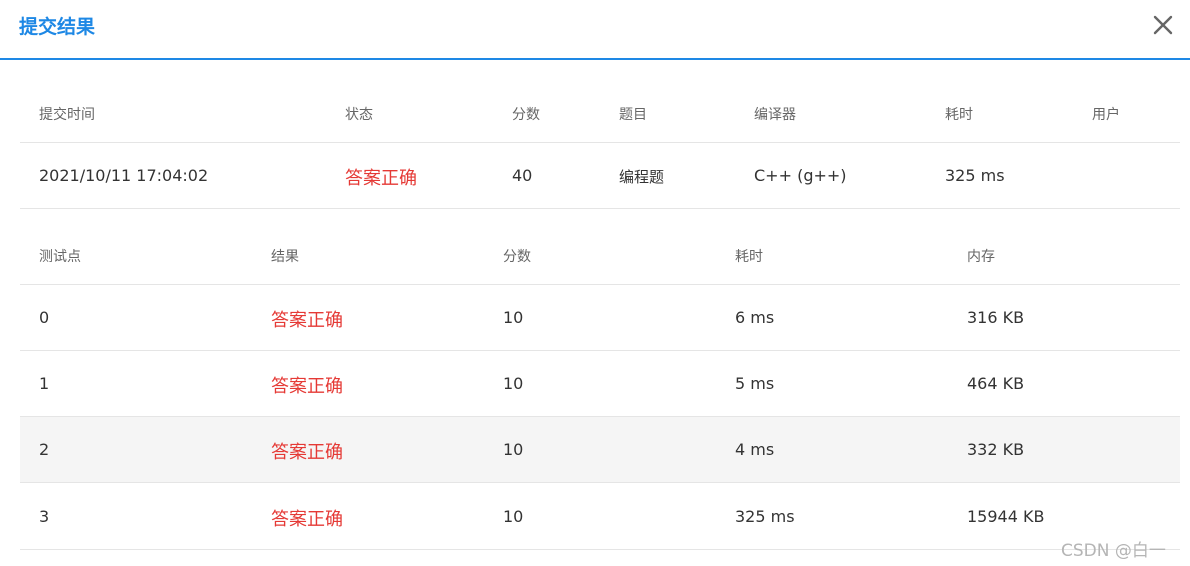 The height and width of the screenshot is (566, 1190). What do you see at coordinates (600, 450) in the screenshot?
I see `table-row: 2 答案正确 10 4 ms 332 KB` at bounding box center [600, 450].